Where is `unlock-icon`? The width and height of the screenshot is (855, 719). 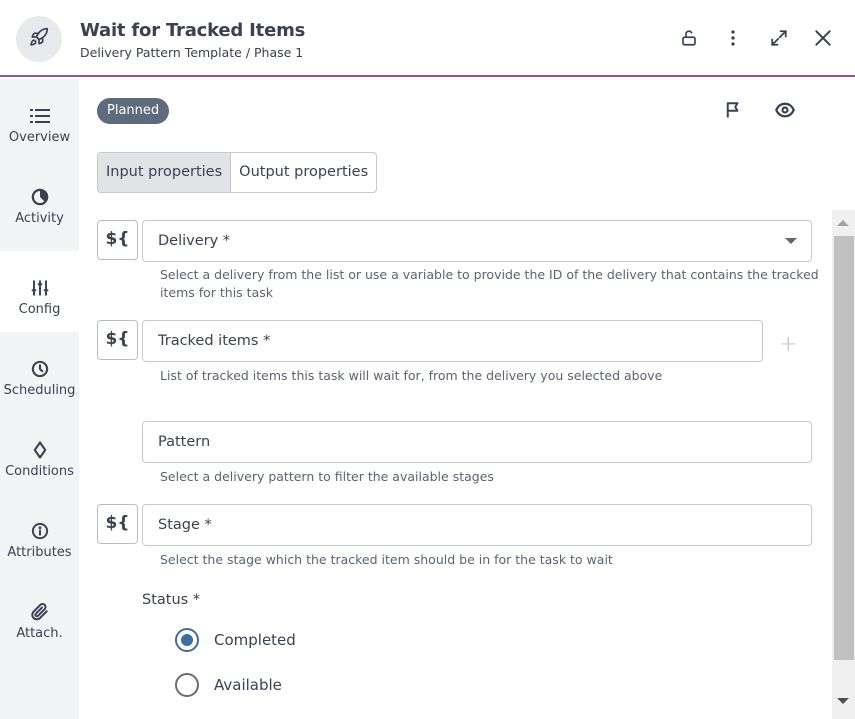 unlock-icon is located at coordinates (689, 40).